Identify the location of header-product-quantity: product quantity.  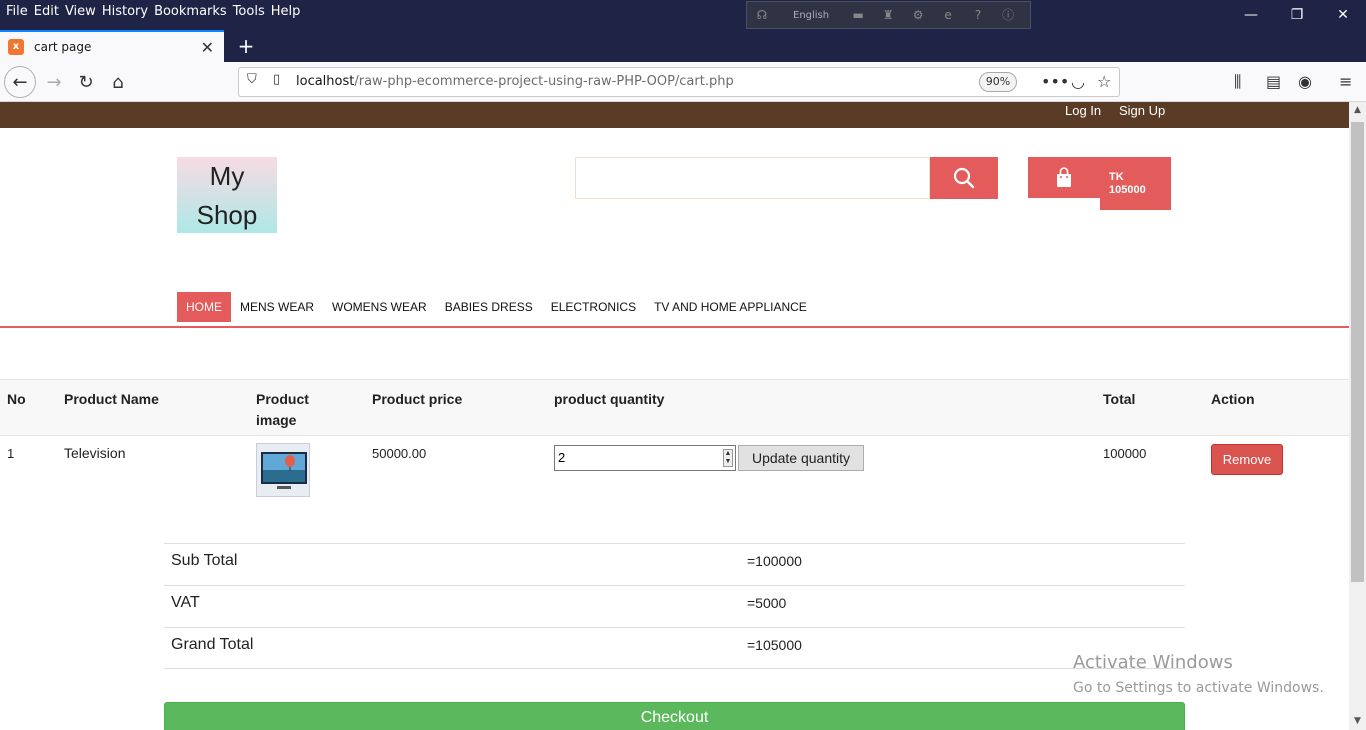
(609, 399).